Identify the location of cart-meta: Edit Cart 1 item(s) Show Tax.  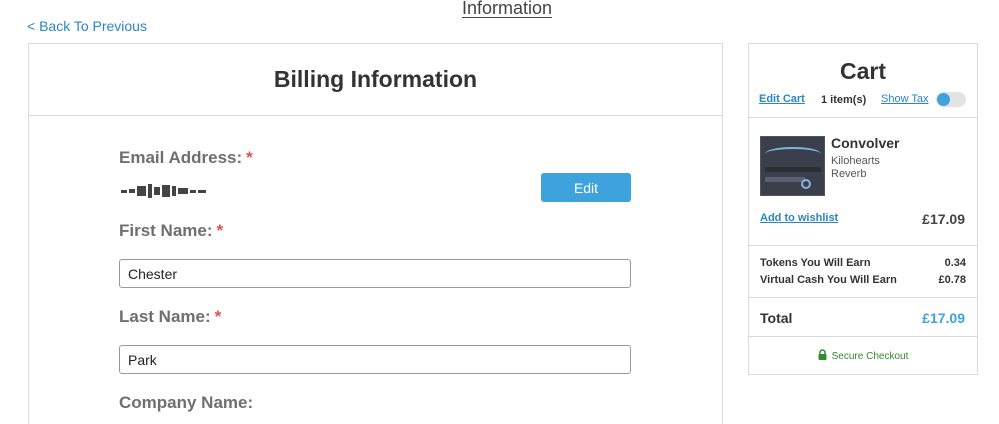
(863, 102).